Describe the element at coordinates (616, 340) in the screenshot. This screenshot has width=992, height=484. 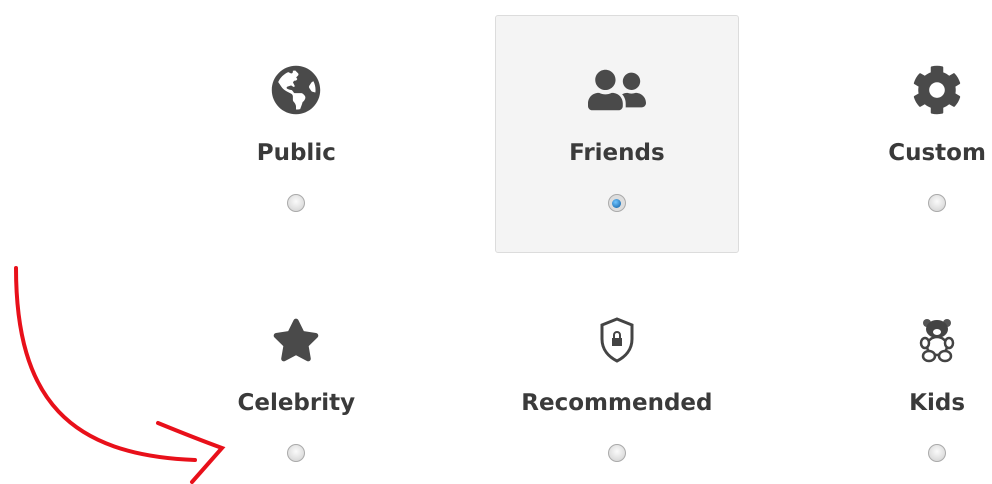
I see `shield-lock-icon` at that location.